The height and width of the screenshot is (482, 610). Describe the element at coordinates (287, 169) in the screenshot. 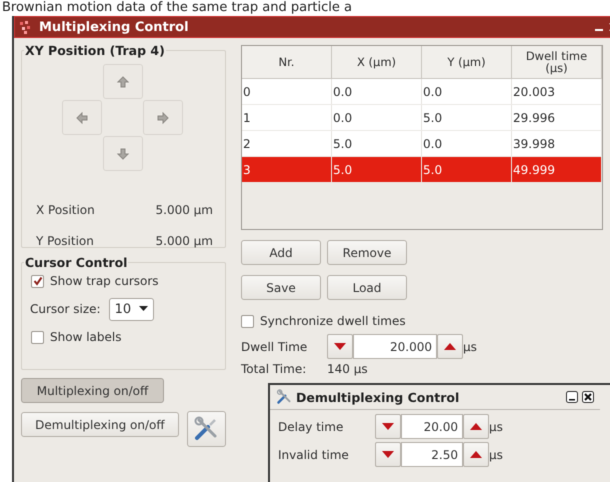

I see `table-cell: 3` at that location.